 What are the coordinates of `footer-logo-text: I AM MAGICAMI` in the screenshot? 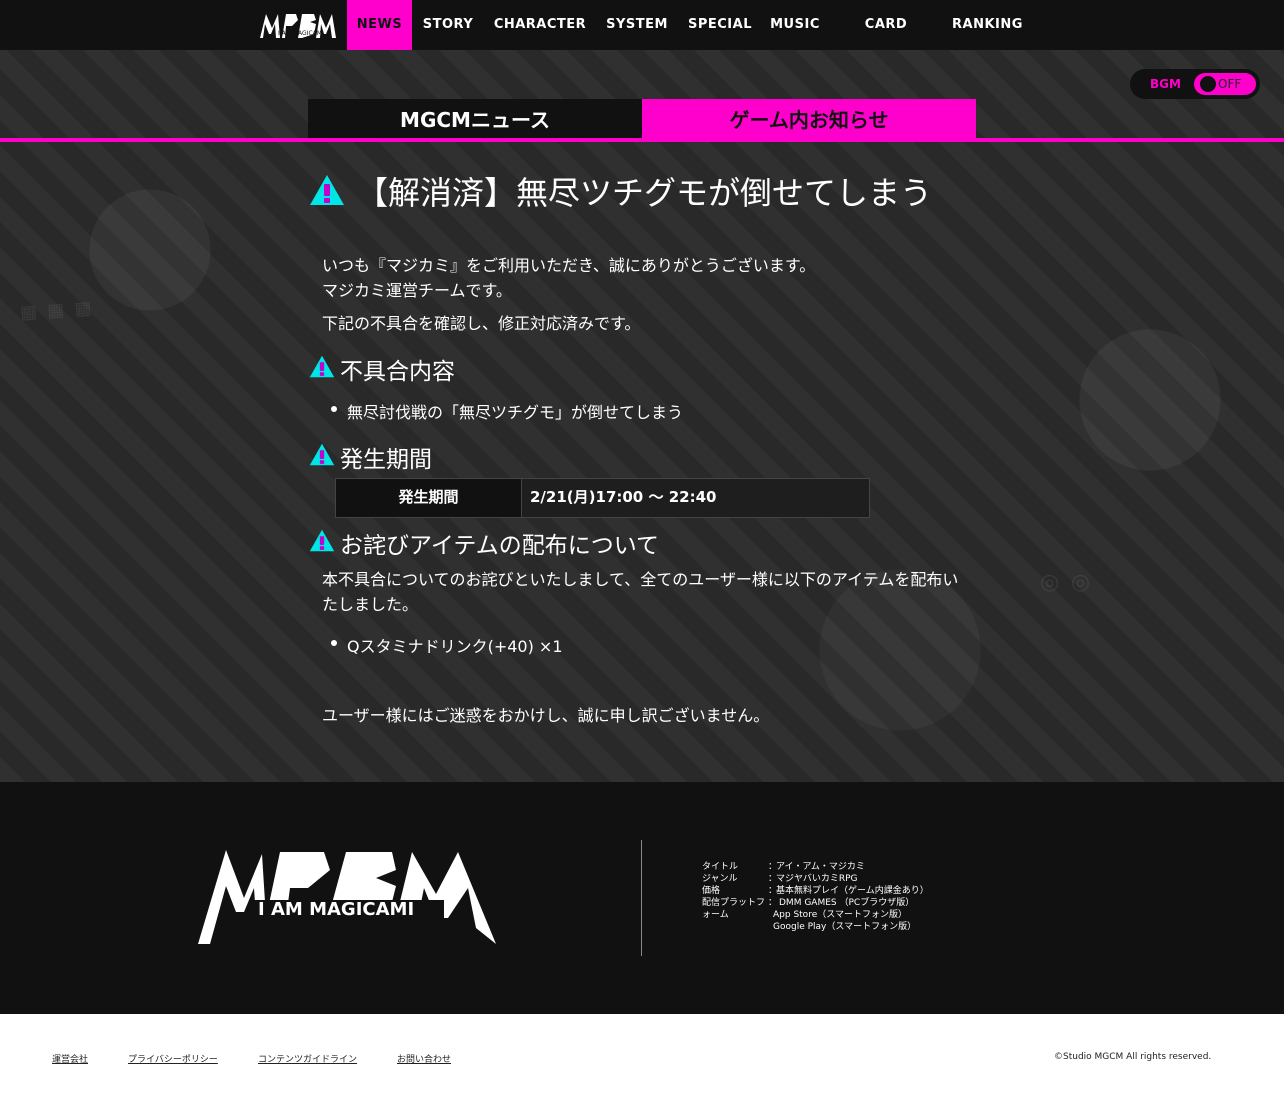 It's located at (336, 909).